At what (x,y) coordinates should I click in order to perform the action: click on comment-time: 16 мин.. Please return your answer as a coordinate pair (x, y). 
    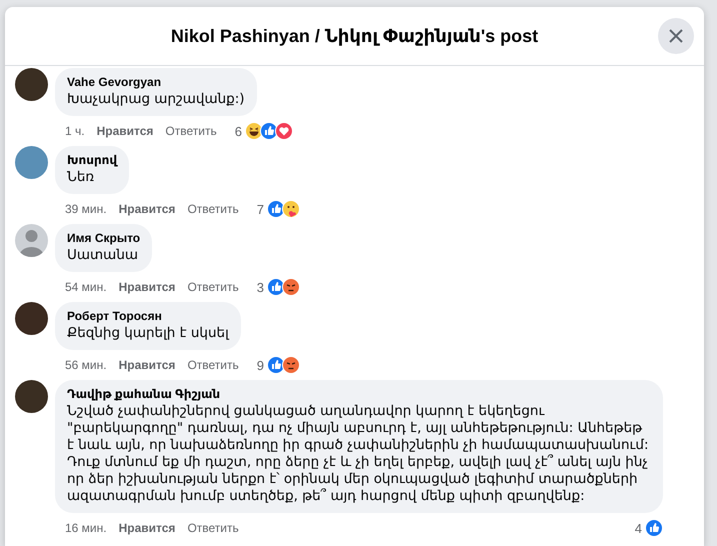
    Looking at the image, I should click on (86, 528).